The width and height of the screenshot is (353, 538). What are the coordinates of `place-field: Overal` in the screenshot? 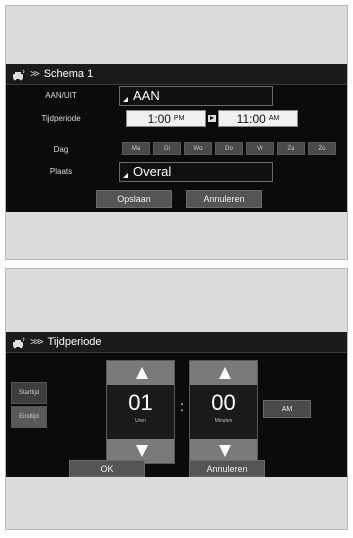 It's located at (196, 172).